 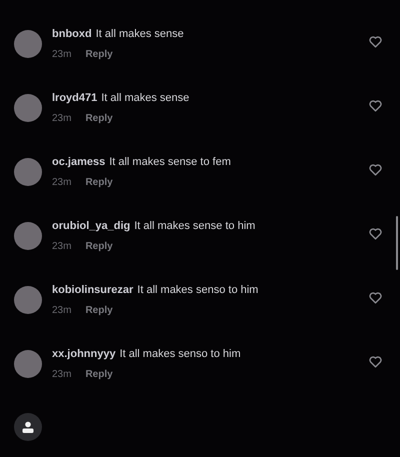 I want to click on user-icon, so click(x=28, y=427).